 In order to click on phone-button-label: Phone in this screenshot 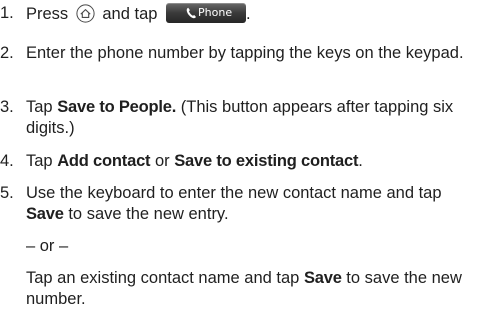, I will do `click(215, 12)`.